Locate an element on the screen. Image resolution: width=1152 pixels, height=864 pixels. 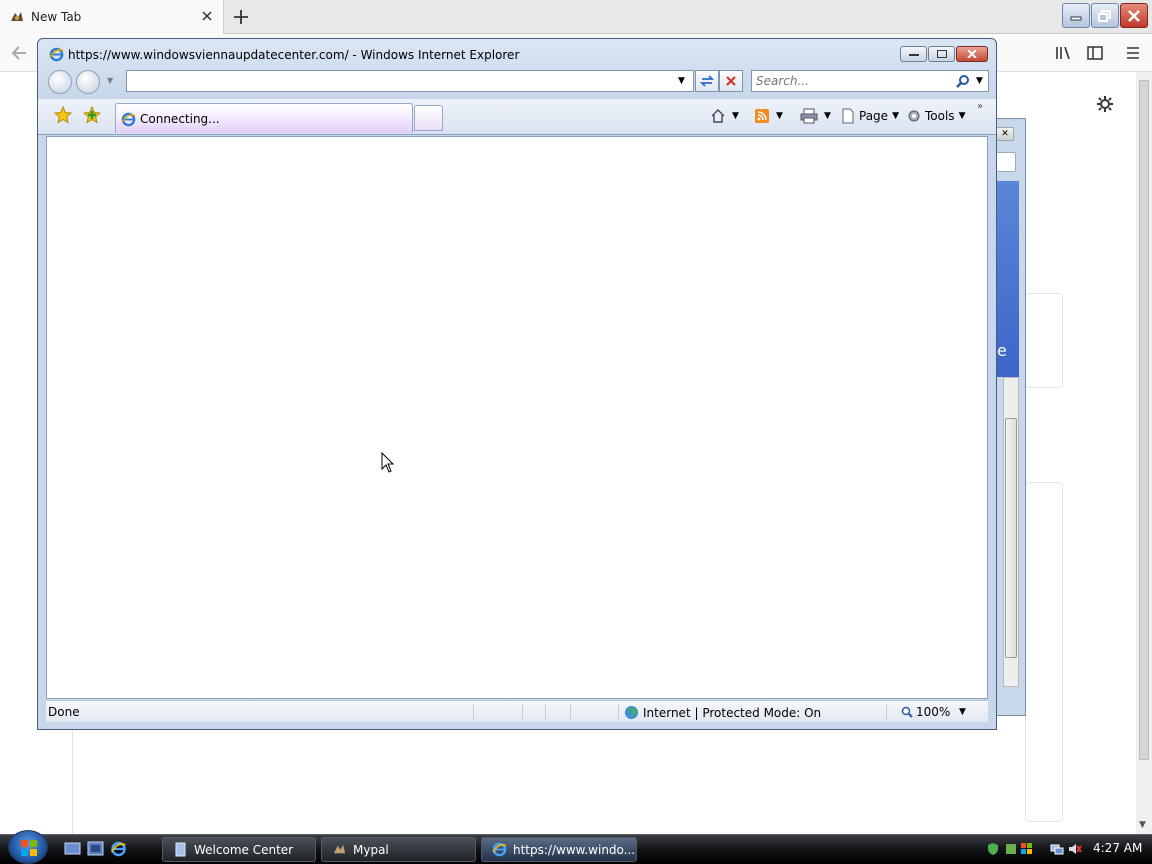
behind-window-scrollbar is located at coordinates (1011, 532).